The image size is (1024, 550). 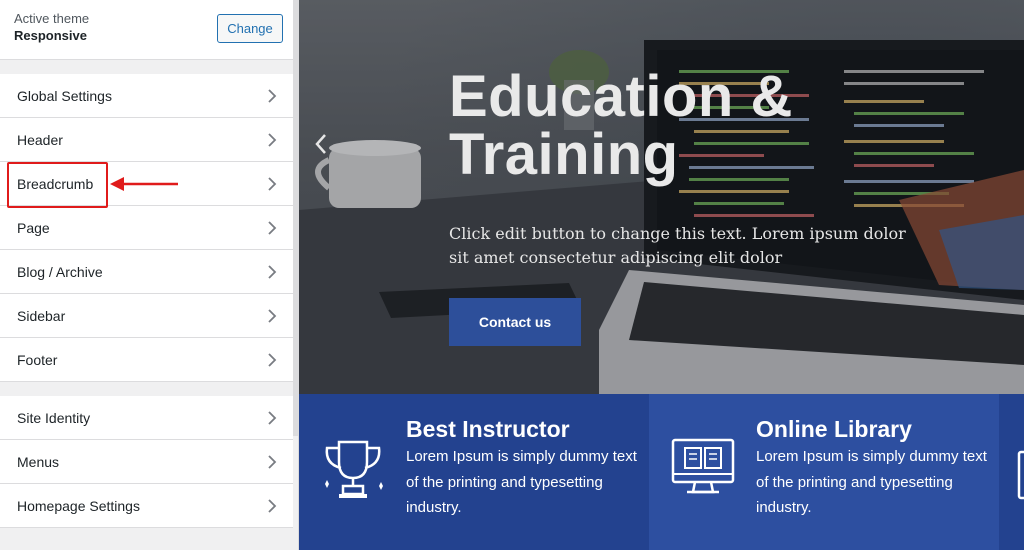 What do you see at coordinates (52, 18) in the screenshot?
I see `active-theme-label: Active theme` at bounding box center [52, 18].